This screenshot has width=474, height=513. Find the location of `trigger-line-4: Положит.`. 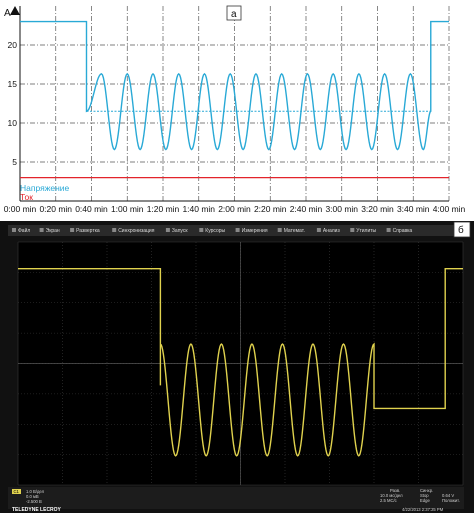

trigger-line-4: Положит. is located at coordinates (451, 500).